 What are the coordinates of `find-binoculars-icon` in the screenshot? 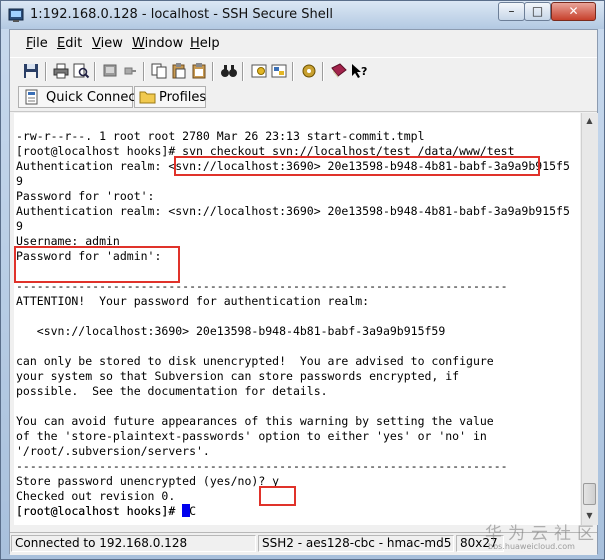 It's located at (229, 71).